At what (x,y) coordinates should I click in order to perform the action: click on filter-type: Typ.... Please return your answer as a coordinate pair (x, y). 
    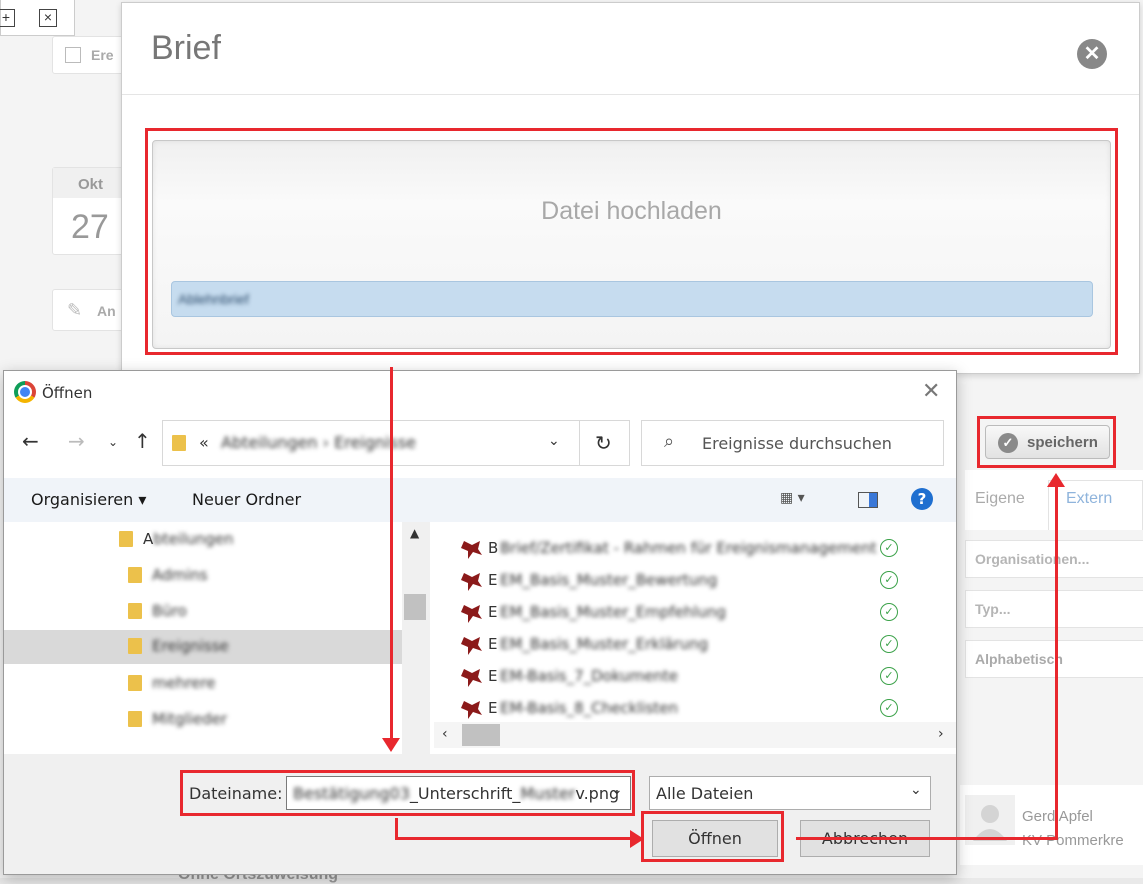
    Looking at the image, I should click on (1054, 609).